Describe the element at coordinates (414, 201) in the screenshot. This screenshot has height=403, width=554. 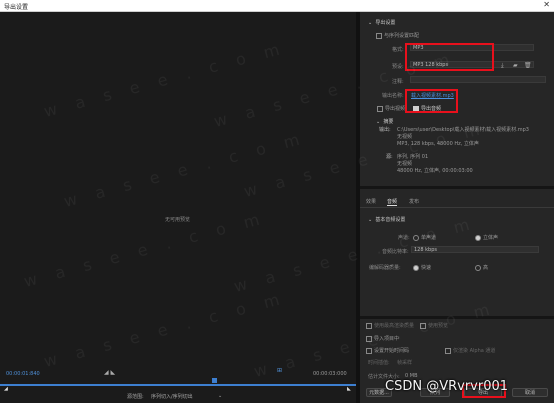
I see `tab-publish: 发布` at that location.